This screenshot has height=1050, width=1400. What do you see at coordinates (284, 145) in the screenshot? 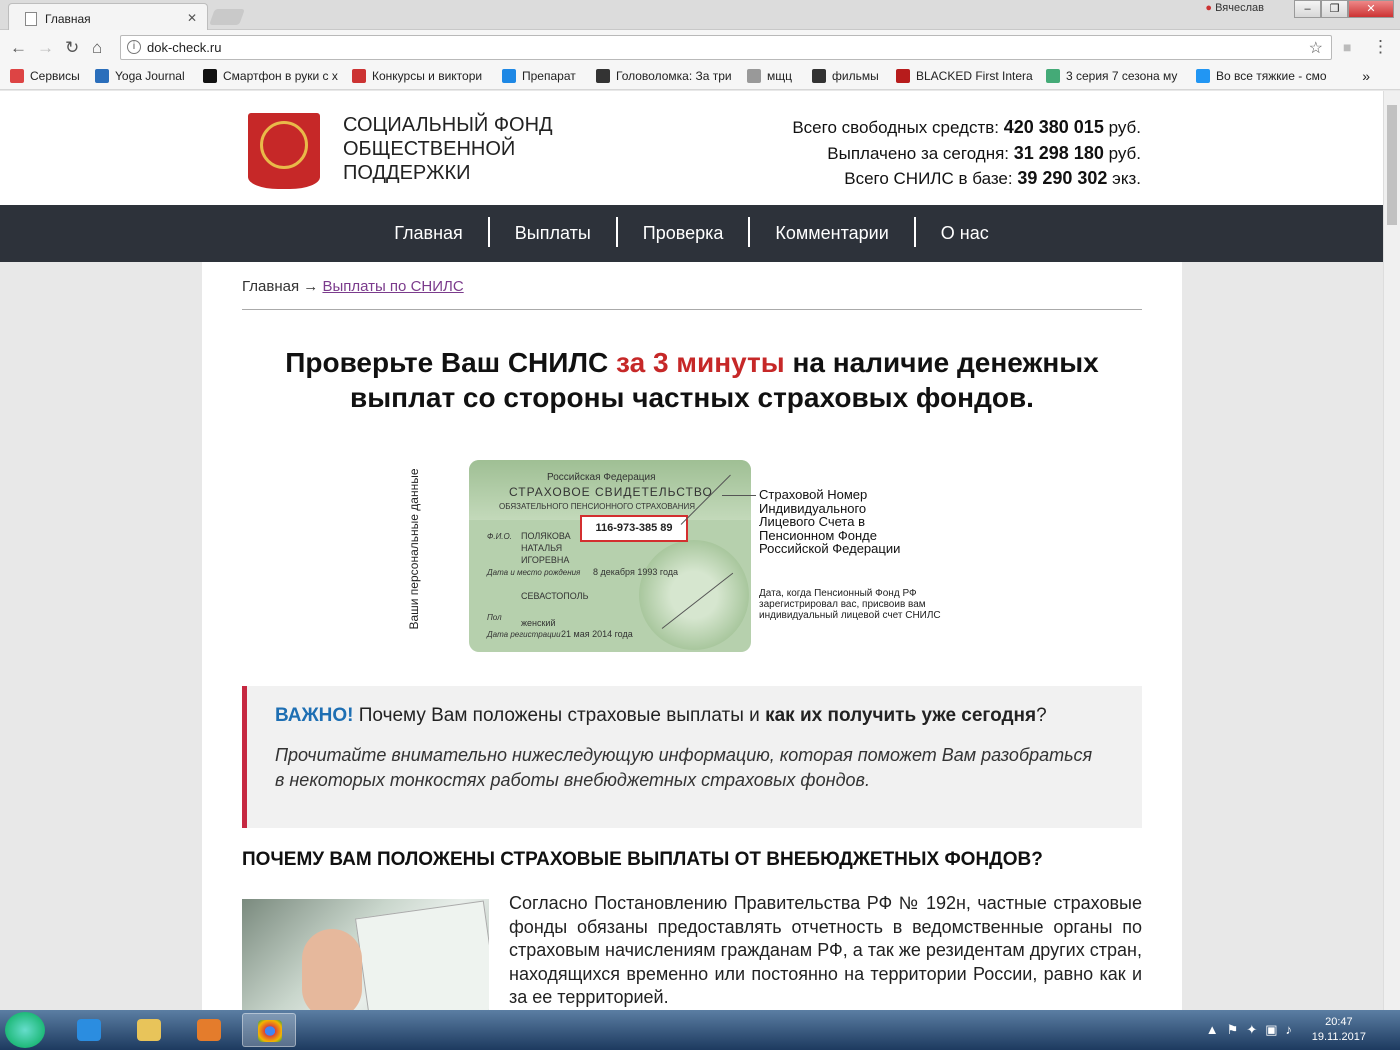
I see `eagle-icon` at bounding box center [284, 145].